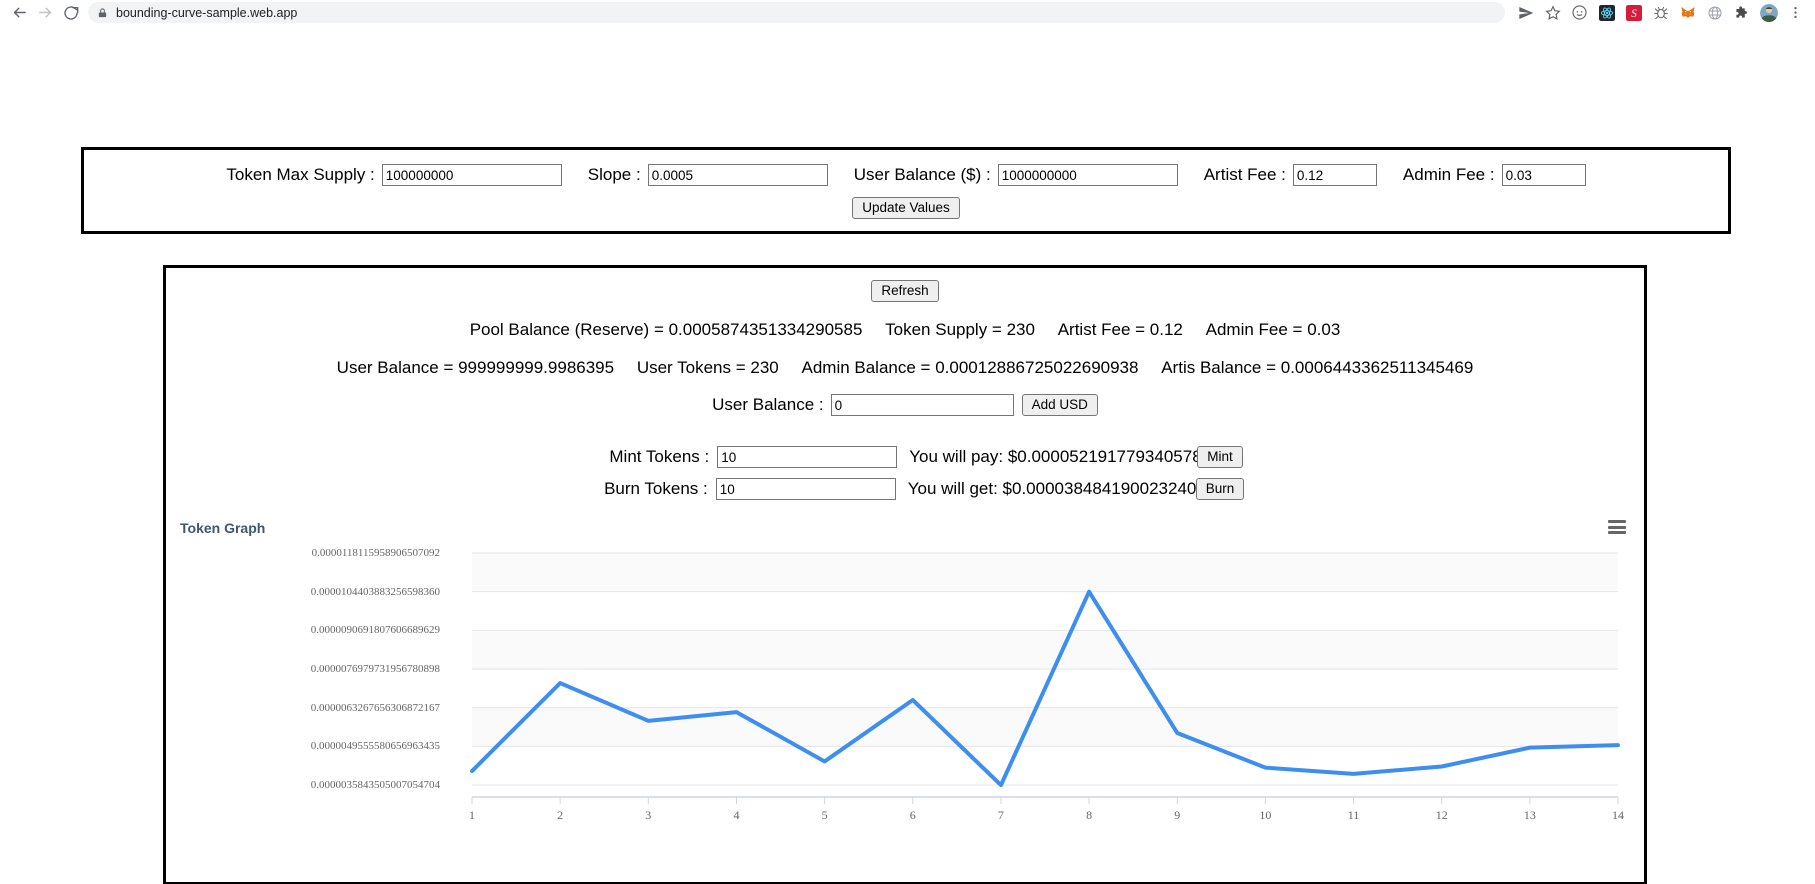 Image resolution: width=1815 pixels, height=884 pixels. What do you see at coordinates (102, 13) in the screenshot?
I see `lock-icon` at bounding box center [102, 13].